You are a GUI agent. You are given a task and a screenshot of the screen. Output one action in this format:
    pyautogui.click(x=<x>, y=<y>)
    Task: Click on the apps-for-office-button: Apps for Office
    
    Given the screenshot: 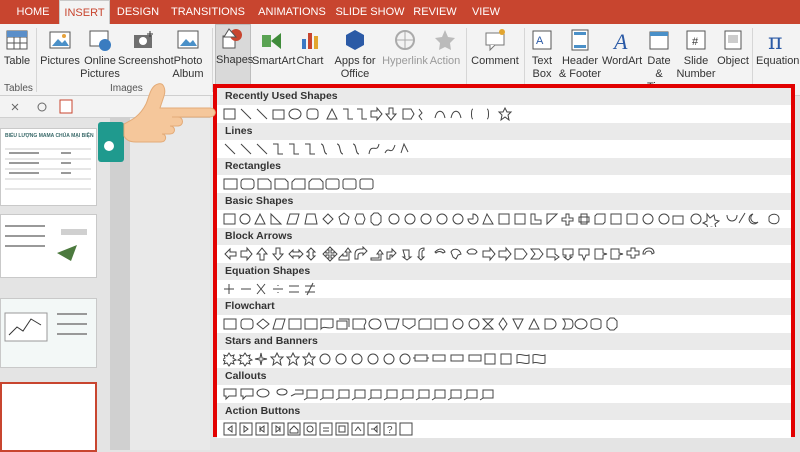 What is the action you would take?
    pyautogui.click(x=355, y=57)
    